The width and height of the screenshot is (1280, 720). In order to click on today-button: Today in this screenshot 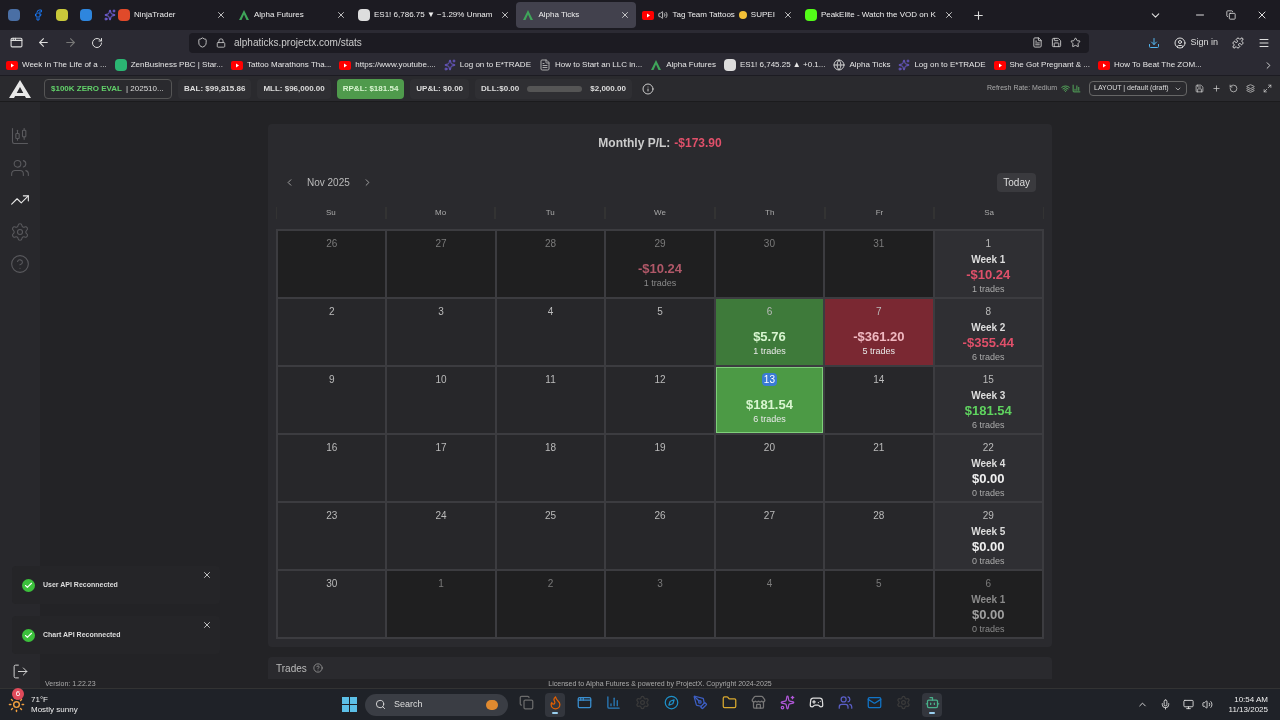, I will do `click(1016, 182)`.